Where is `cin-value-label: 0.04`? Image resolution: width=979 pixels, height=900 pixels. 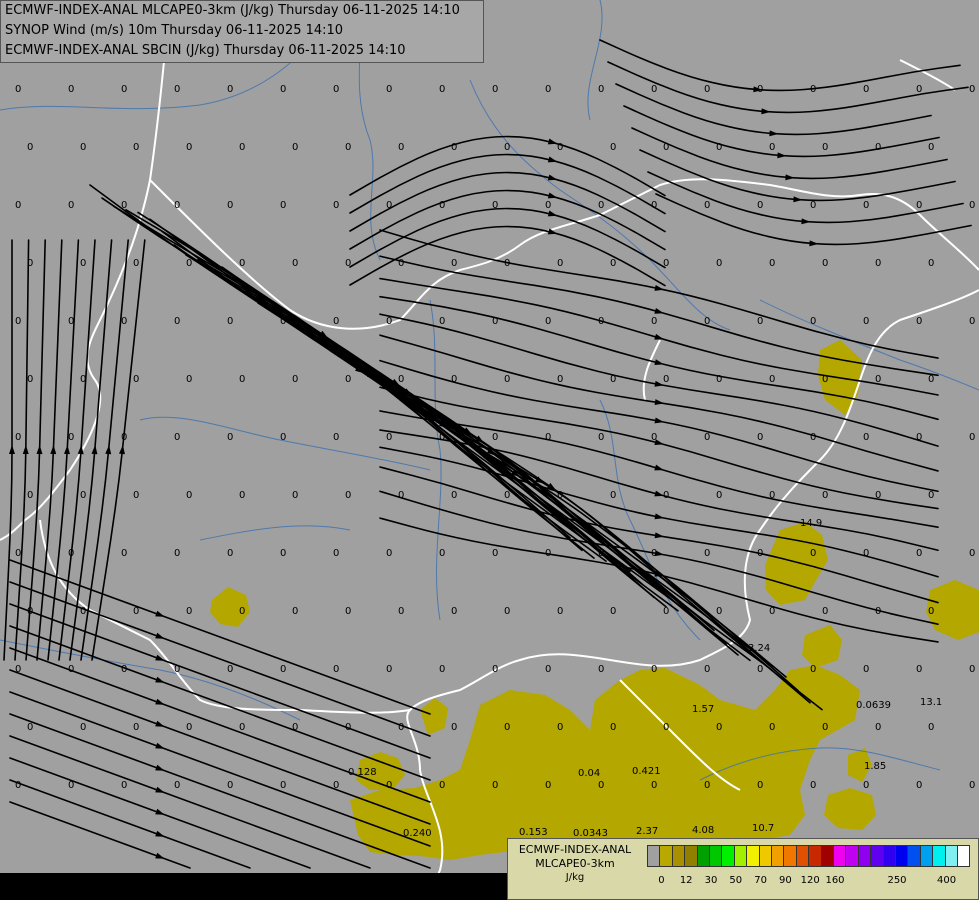
cin-value-label: 0.04 is located at coordinates (589, 773).